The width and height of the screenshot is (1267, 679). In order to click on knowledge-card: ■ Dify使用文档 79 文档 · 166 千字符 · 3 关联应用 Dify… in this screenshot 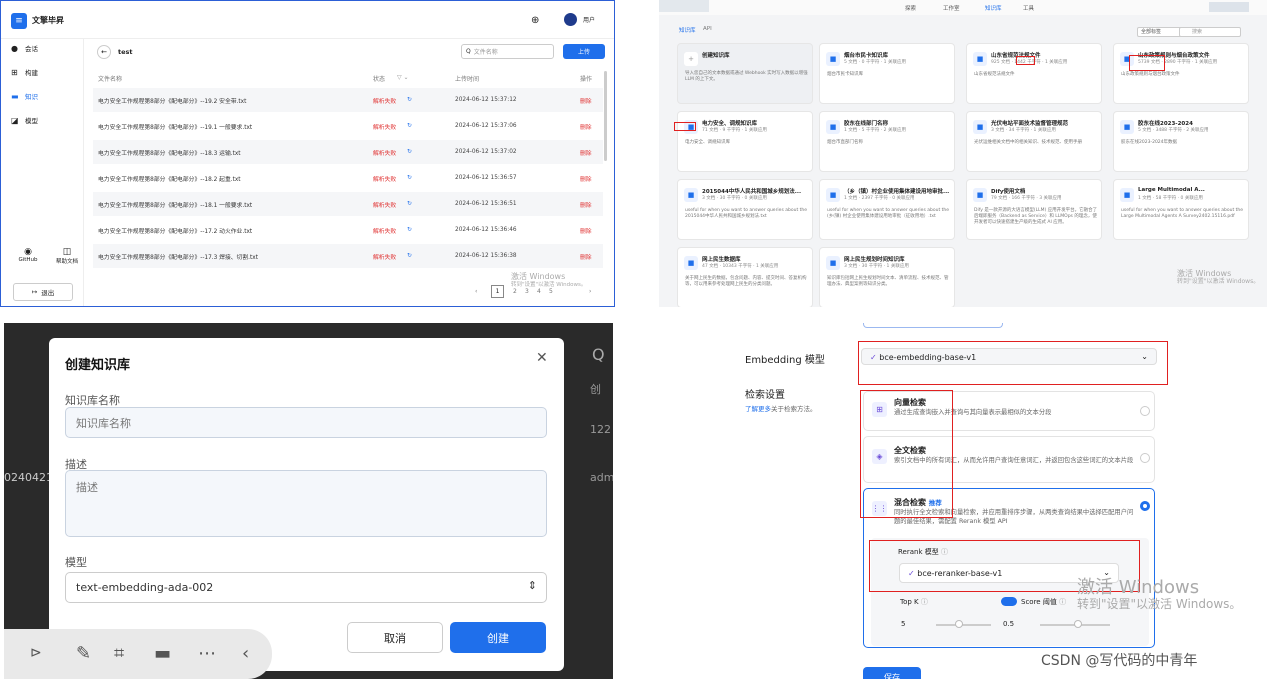, I will do `click(1034, 209)`.